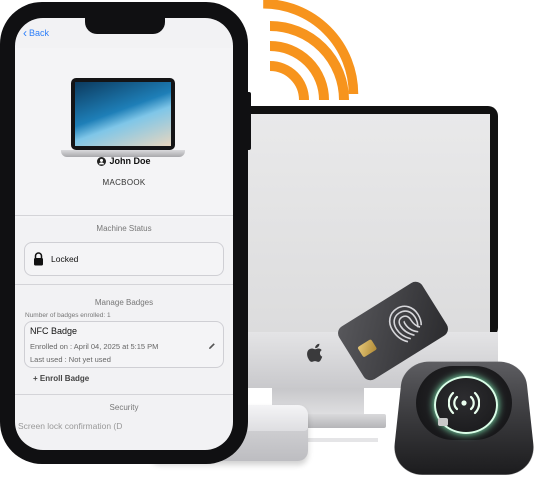 The width and height of the screenshot is (544, 482). What do you see at coordinates (464, 403) in the screenshot?
I see `contactless-icon` at bounding box center [464, 403].